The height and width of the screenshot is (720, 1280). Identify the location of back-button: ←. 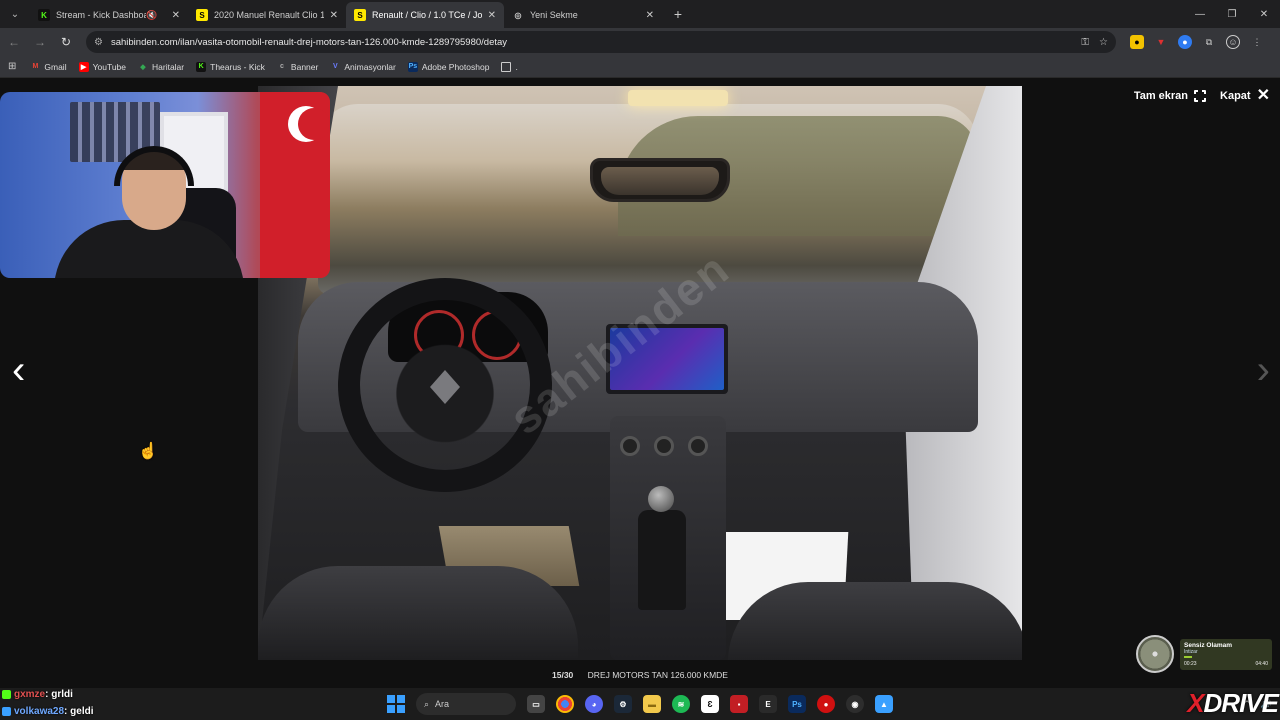
(14, 42).